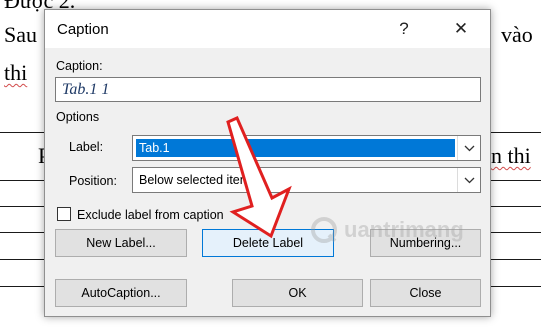  Describe the element at coordinates (64, 214) in the screenshot. I see `exclude-label-checkbox` at that location.